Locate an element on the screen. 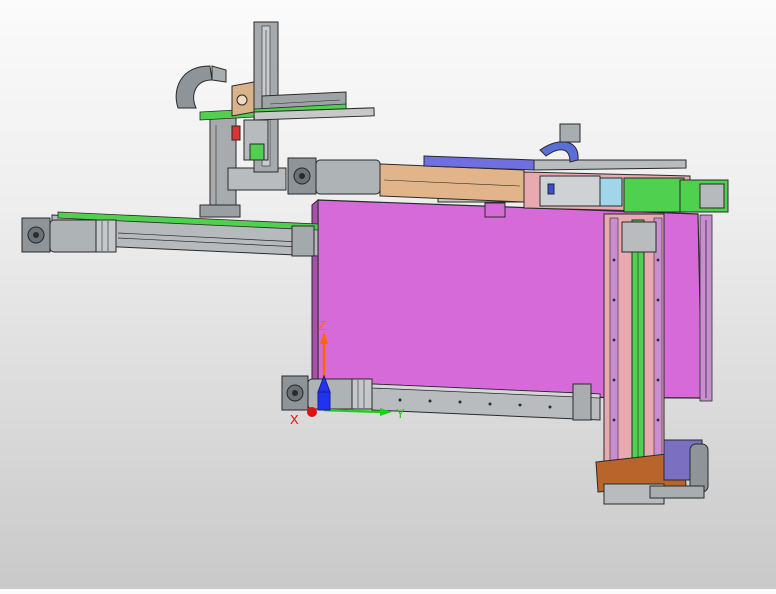 This screenshot has height=594, width=776. panel-top-notch is located at coordinates (495, 210).